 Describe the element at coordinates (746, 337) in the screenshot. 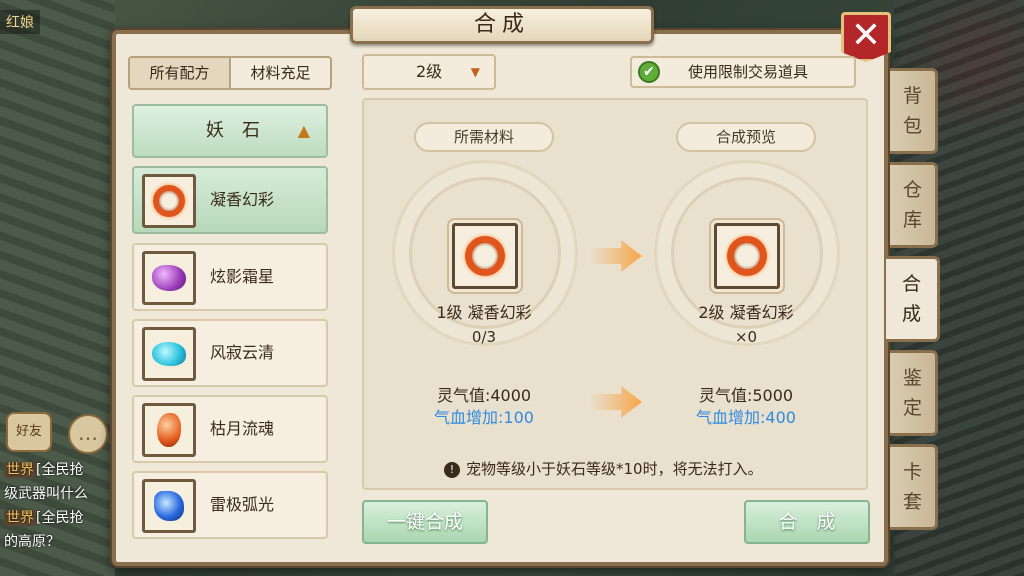

I see `output-item-count: ×0` at that location.